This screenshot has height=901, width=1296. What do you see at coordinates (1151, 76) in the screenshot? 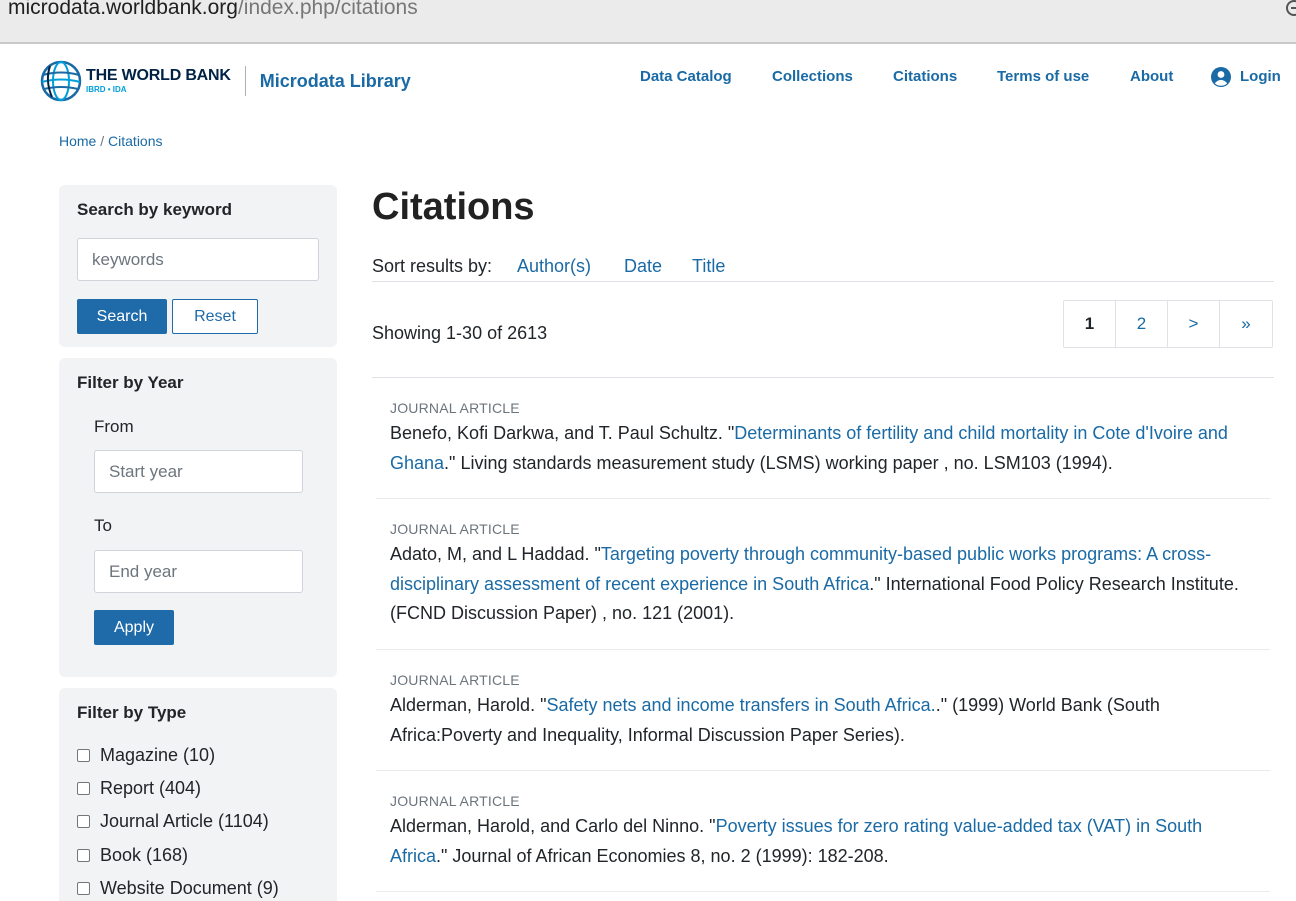
I see `nav-about: About` at bounding box center [1151, 76].